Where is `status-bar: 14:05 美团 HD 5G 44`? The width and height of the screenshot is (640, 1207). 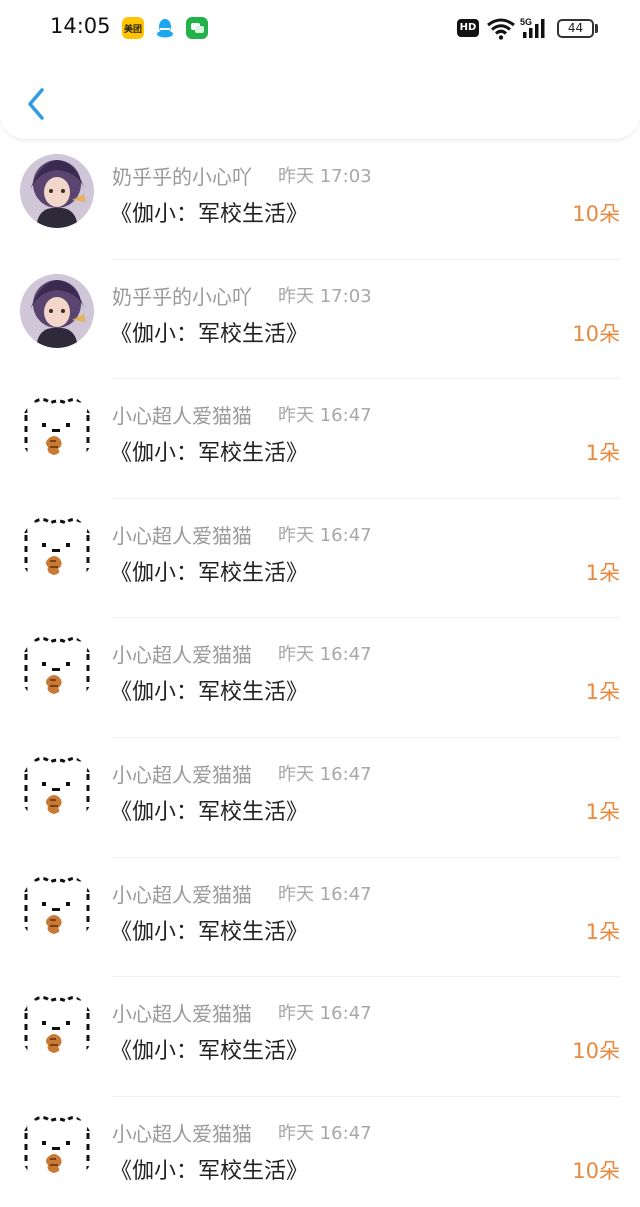 status-bar: 14:05 美团 HD 5G 44 is located at coordinates (320, 29).